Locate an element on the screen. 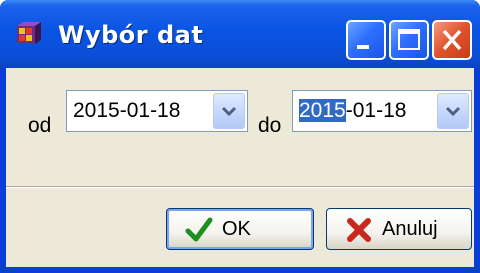 Image resolution: width=480 pixels, height=273 pixels. separator-highlight is located at coordinates (240, 187).